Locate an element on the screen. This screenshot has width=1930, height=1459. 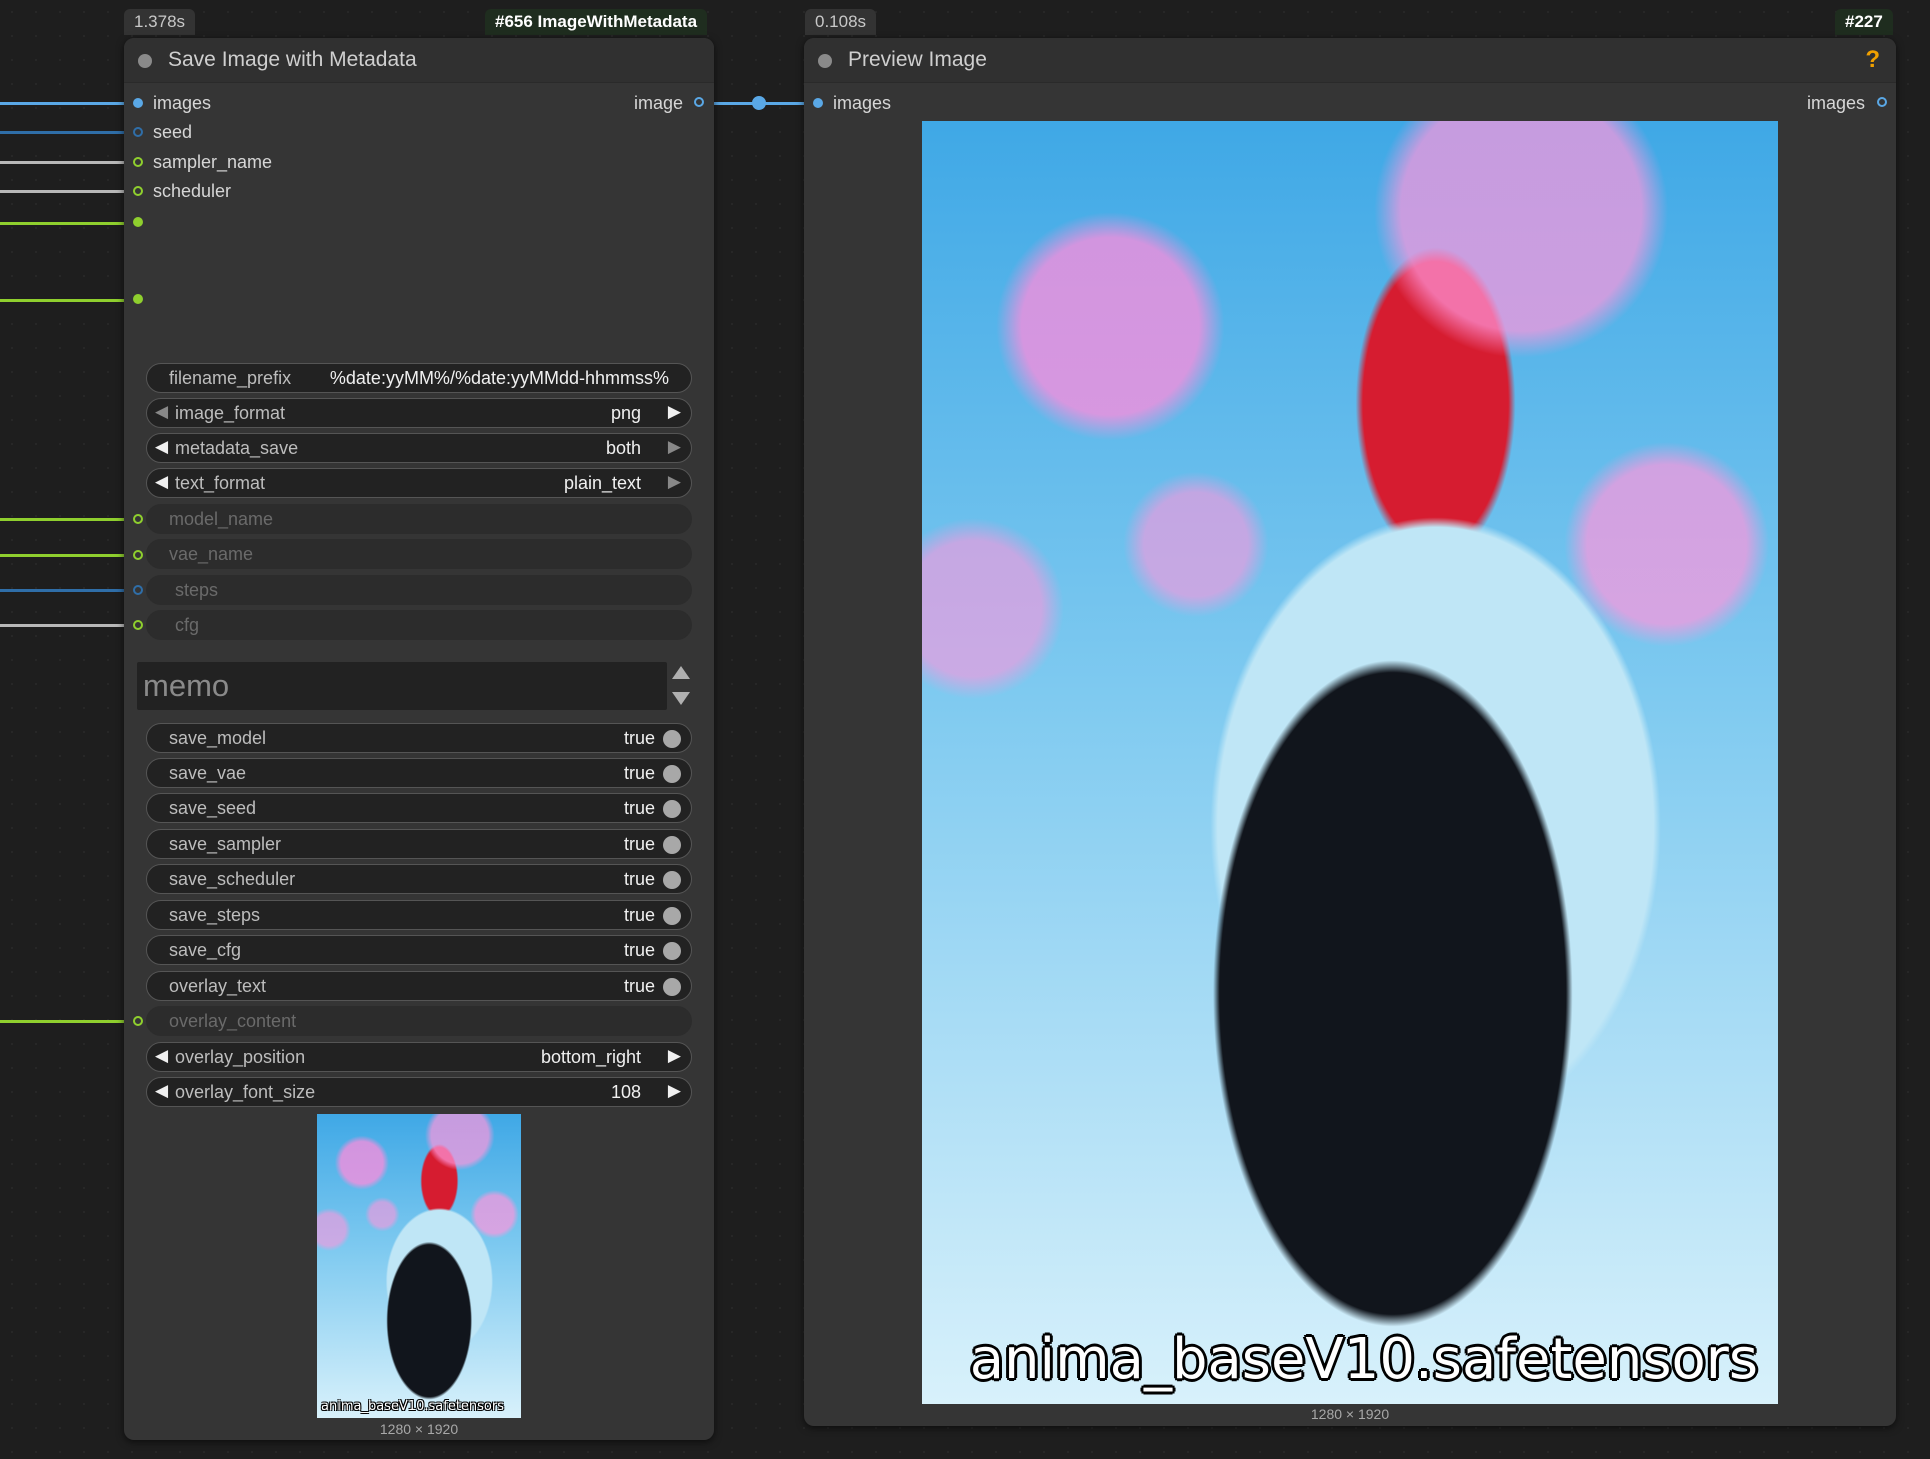
node-title-bar: Save Image with Metadata is located at coordinates (419, 60).